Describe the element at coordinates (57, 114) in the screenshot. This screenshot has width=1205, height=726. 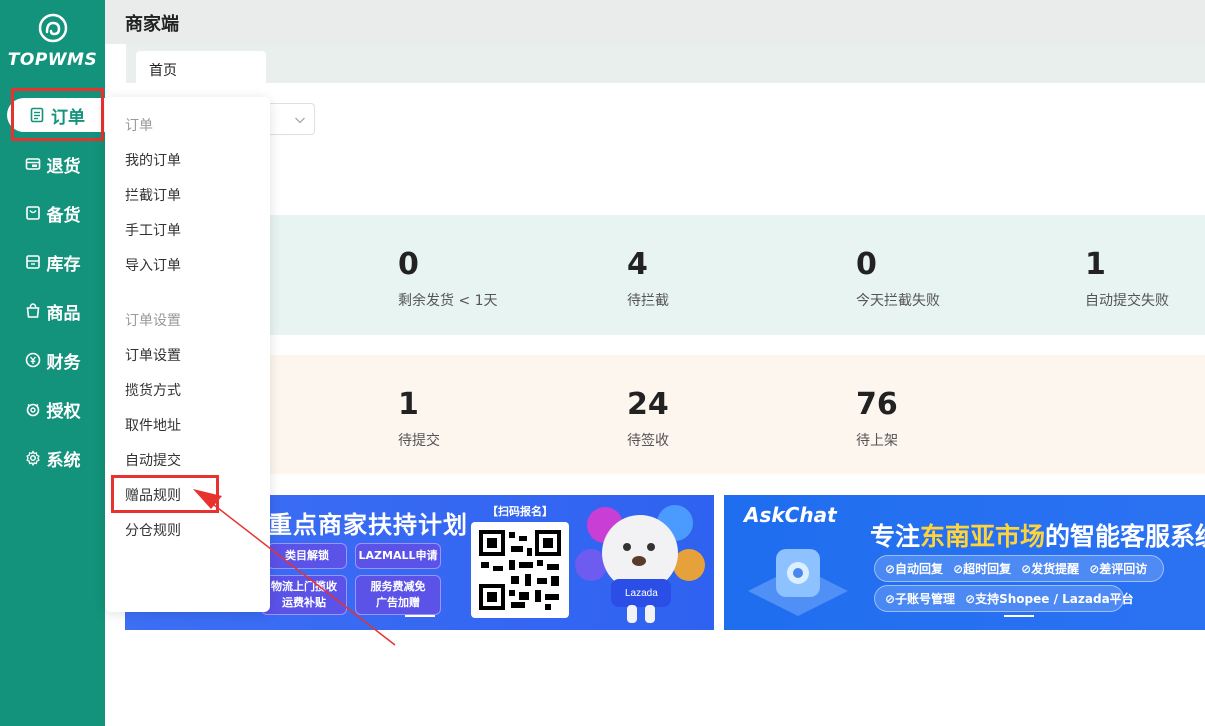
I see `annotation-box-orders` at that location.